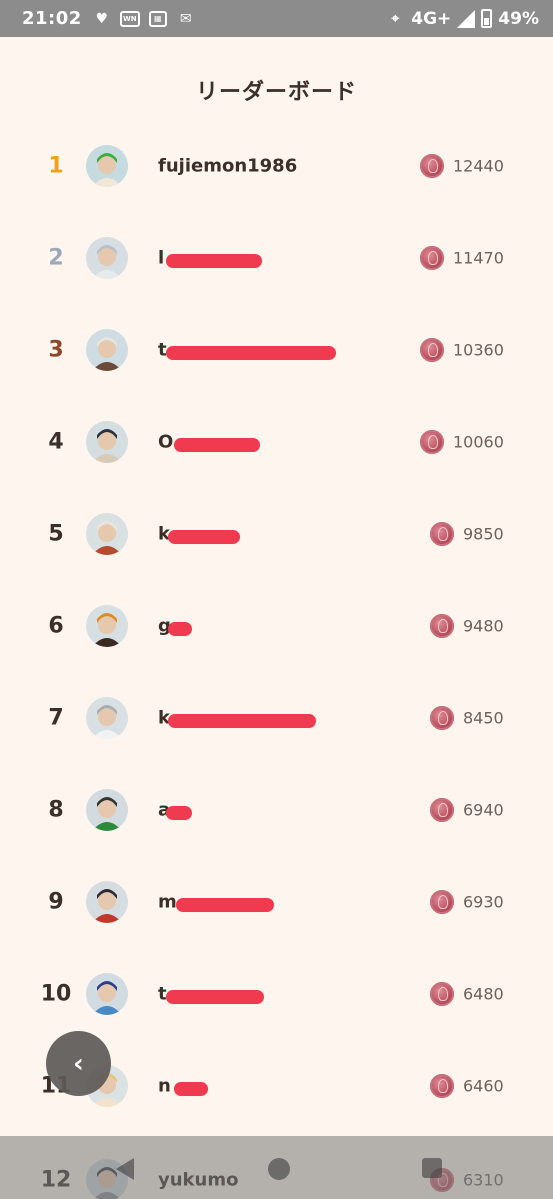 The height and width of the screenshot is (1199, 553). Describe the element at coordinates (56, 718) in the screenshot. I see `rank-number: 7` at that location.